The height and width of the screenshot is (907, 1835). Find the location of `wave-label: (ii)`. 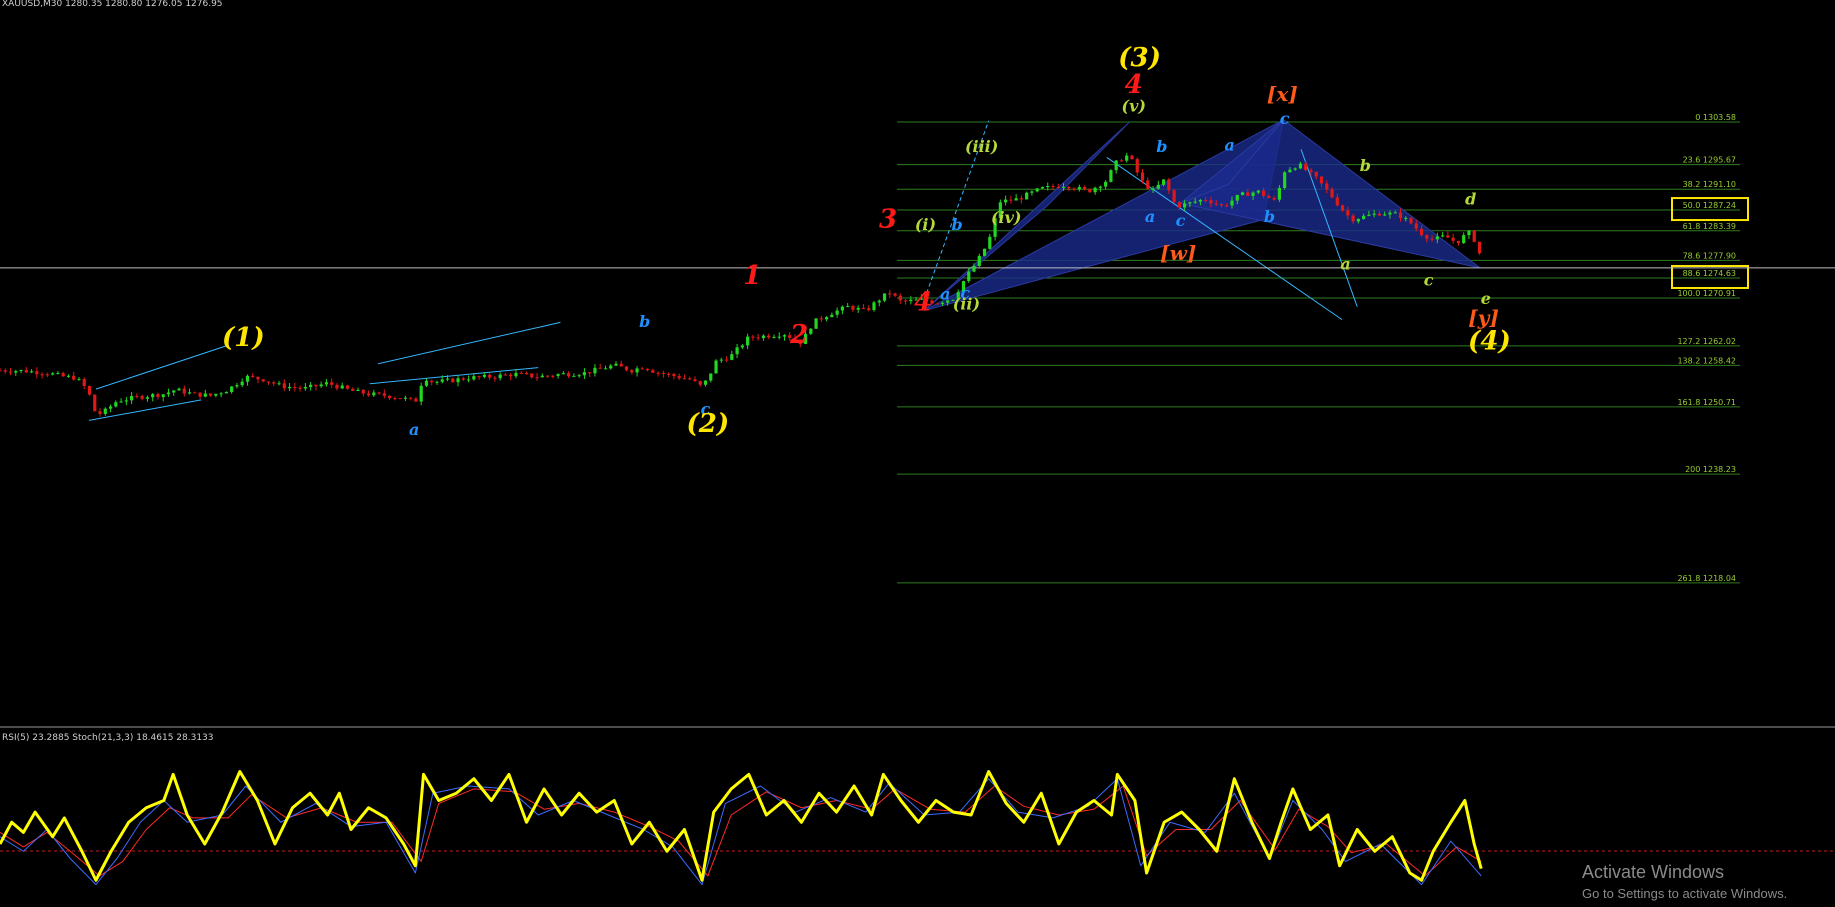

wave-label: (ii) is located at coordinates (966, 303).